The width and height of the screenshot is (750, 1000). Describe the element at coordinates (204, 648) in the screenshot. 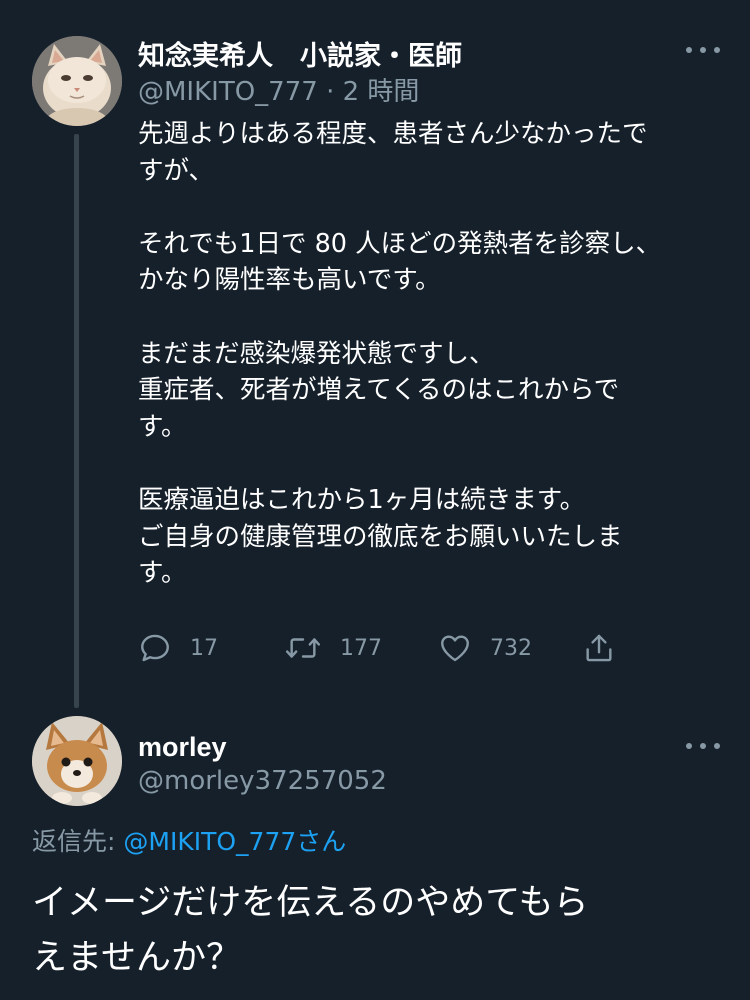

I see `reply-count: 17` at that location.